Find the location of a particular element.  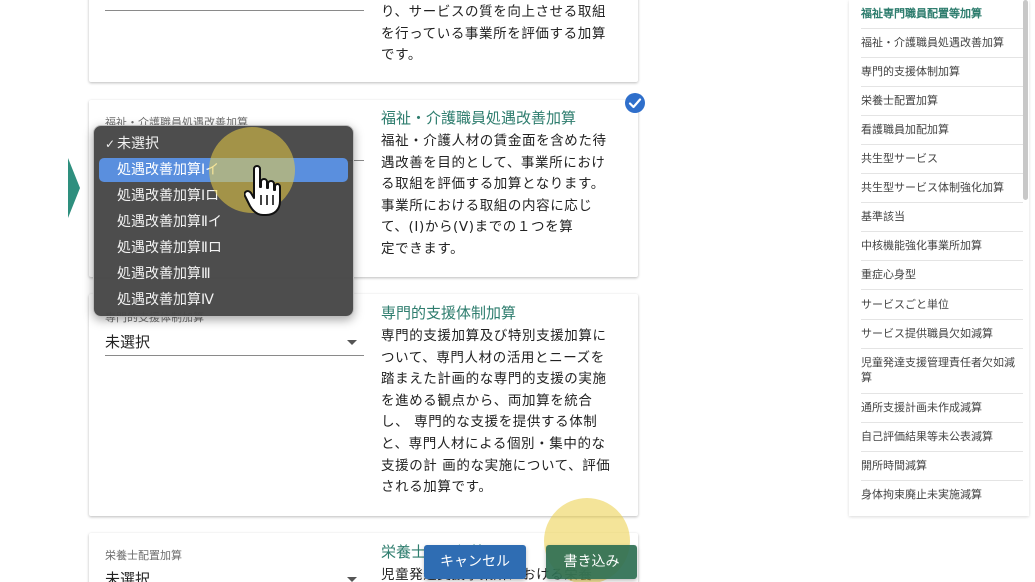

expand-arrow-icon is located at coordinates (74, 188).